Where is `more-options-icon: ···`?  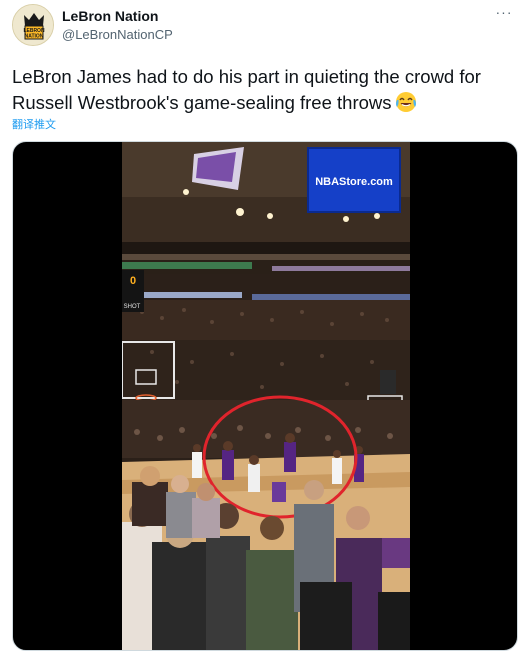 more-options-icon: ··· is located at coordinates (504, 13).